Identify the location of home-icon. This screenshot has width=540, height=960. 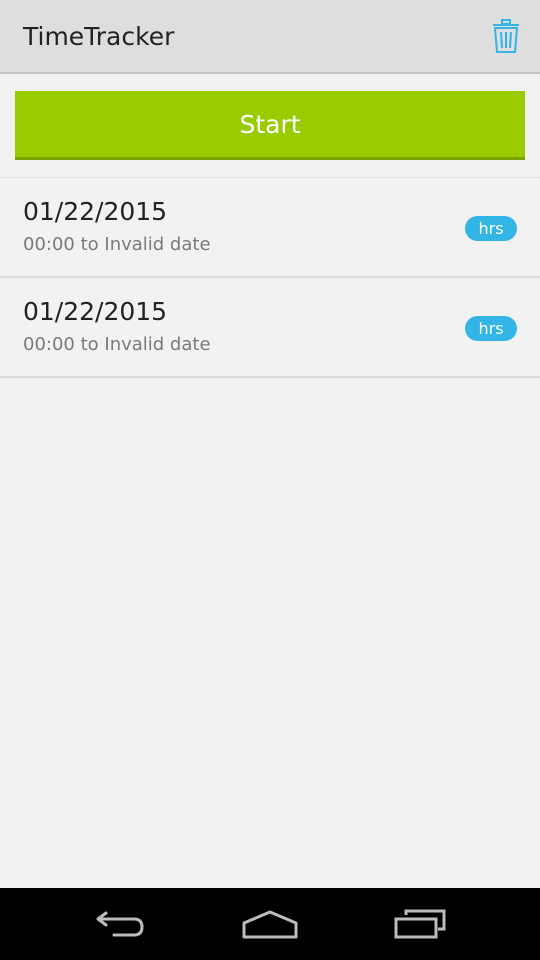
(270, 924).